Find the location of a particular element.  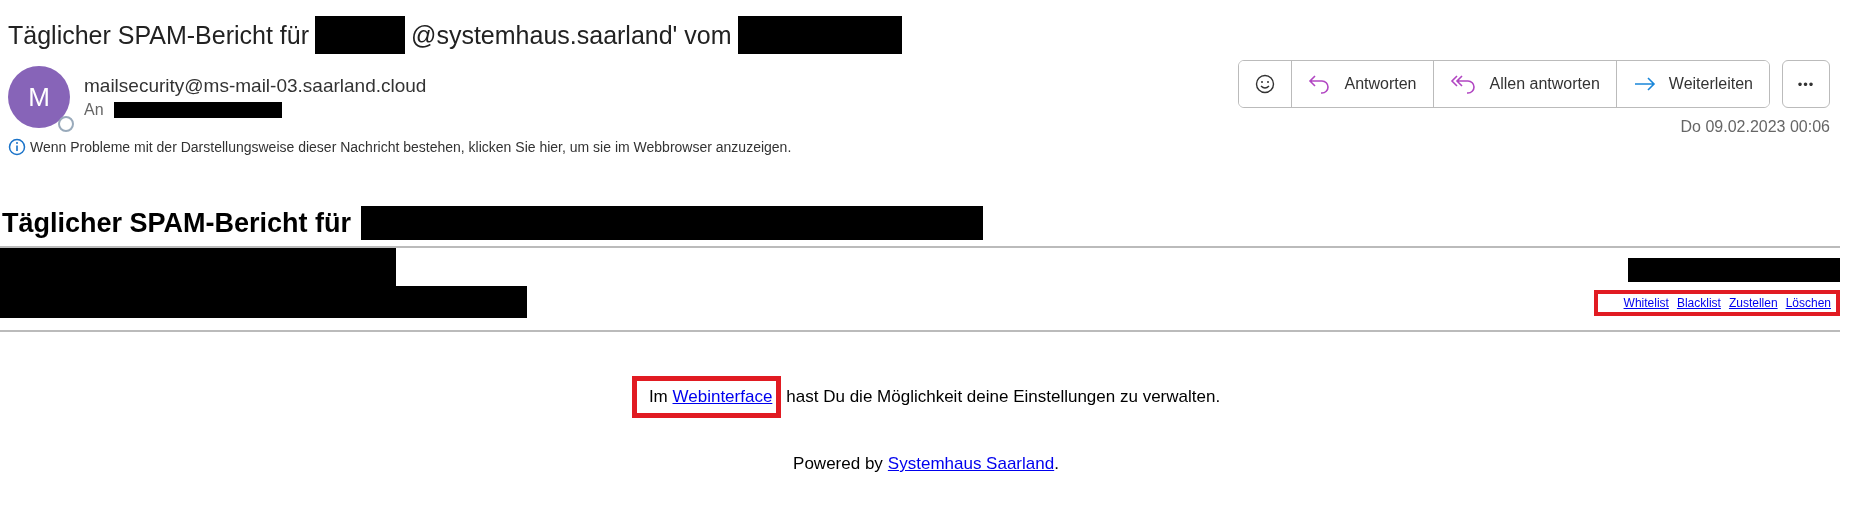

info-message: Wenn Probleme mit der Darstellungsweise dieser Nachricht bestehen, klicken Sie hier, um sie im Webbrowser anzuzeigen. is located at coordinates (411, 147).